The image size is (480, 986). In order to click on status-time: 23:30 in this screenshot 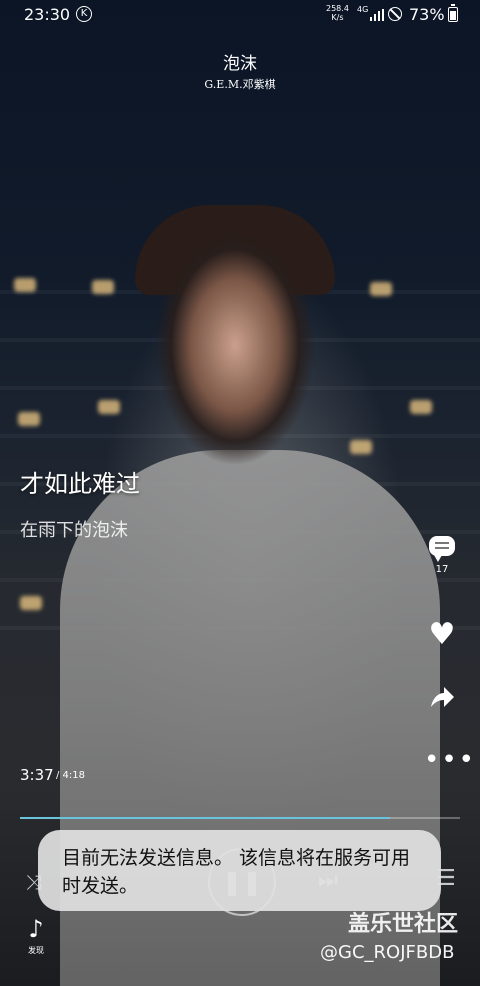, I will do `click(47, 14)`.